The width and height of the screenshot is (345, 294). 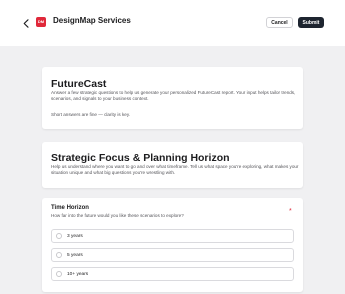 What do you see at coordinates (311, 22) in the screenshot?
I see `submit-button: Submit` at bounding box center [311, 22].